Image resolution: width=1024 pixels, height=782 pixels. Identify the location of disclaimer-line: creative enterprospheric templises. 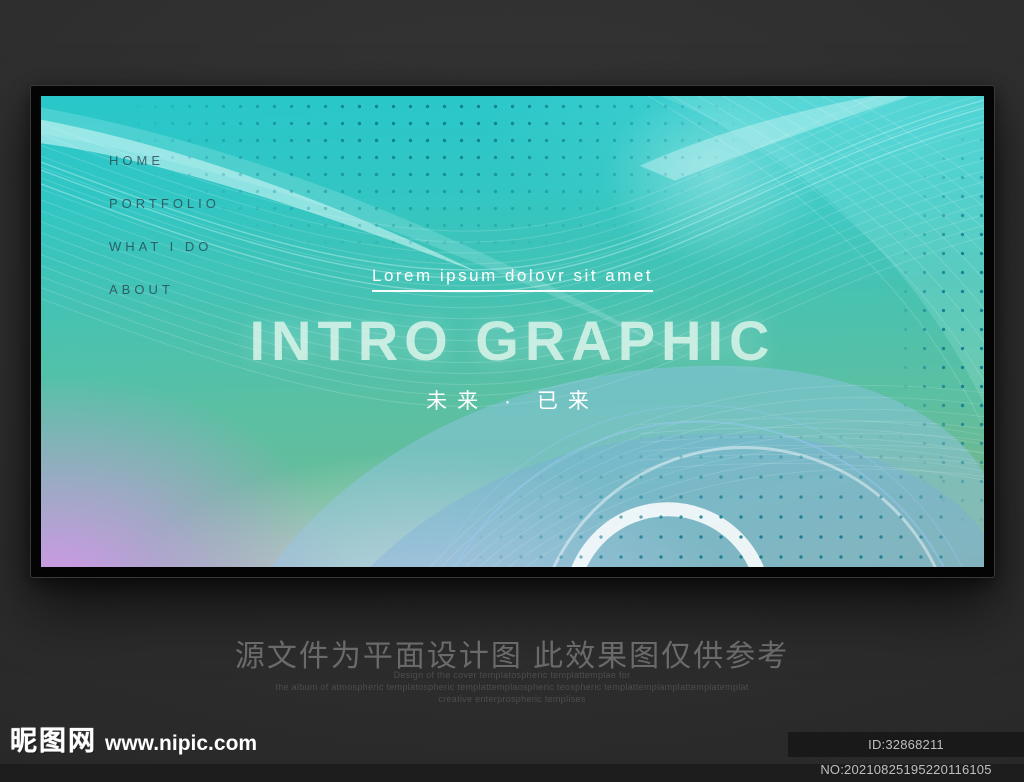
(512, 699).